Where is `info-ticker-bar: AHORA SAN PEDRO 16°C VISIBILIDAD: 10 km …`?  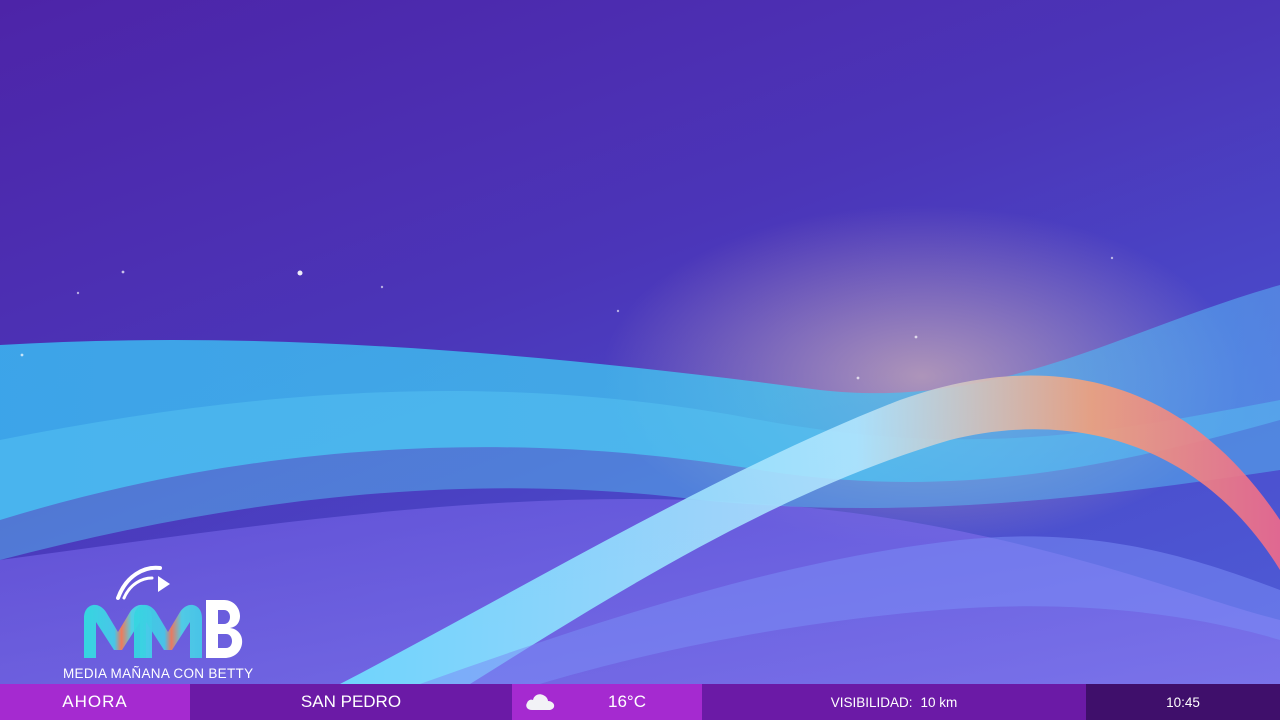
info-ticker-bar: AHORA SAN PEDRO 16°C VISIBILIDAD: 10 km … is located at coordinates (640, 702).